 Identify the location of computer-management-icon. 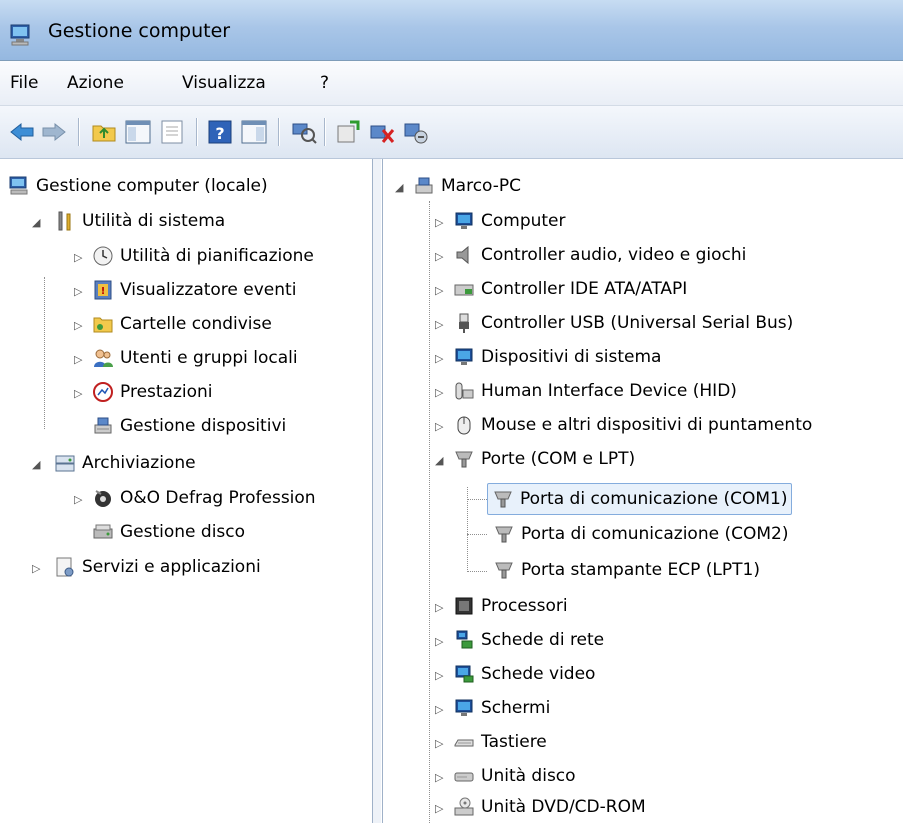
(20, 35).